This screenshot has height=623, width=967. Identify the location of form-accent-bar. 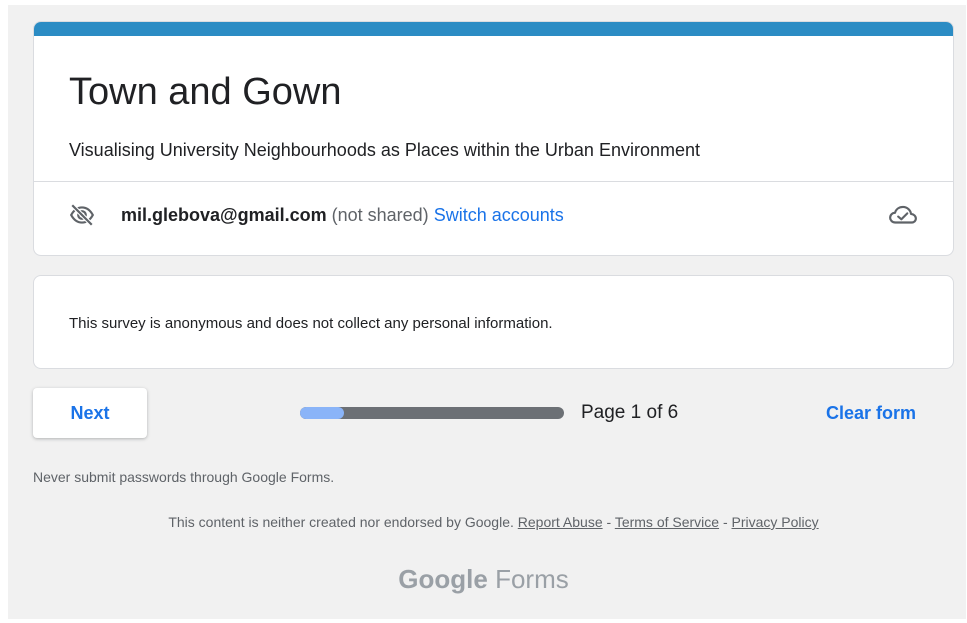
(493, 29).